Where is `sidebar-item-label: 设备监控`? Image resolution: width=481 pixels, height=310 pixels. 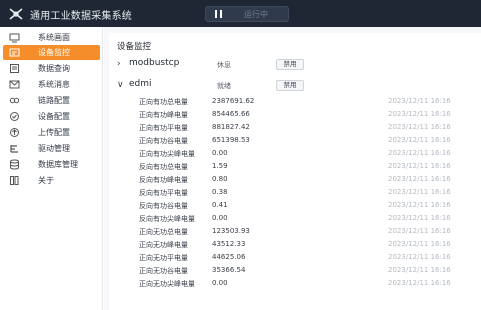
sidebar-item-label: 设备监控 is located at coordinates (54, 52).